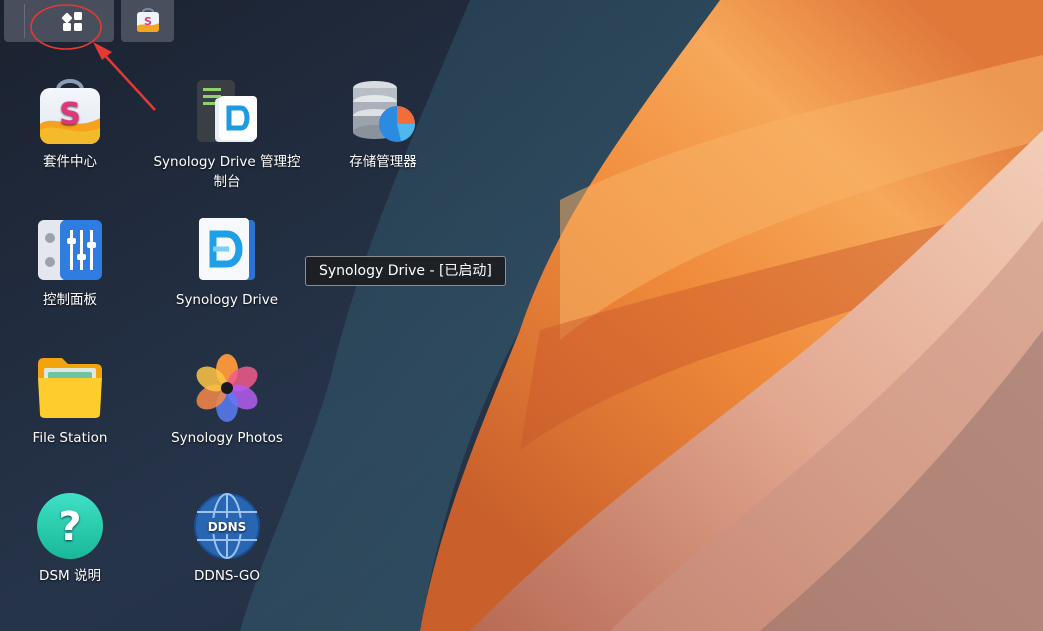 Image resolution: width=1043 pixels, height=631 pixels. What do you see at coordinates (70, 438) in the screenshot?
I see `desktop-icon-label: File Station` at bounding box center [70, 438].